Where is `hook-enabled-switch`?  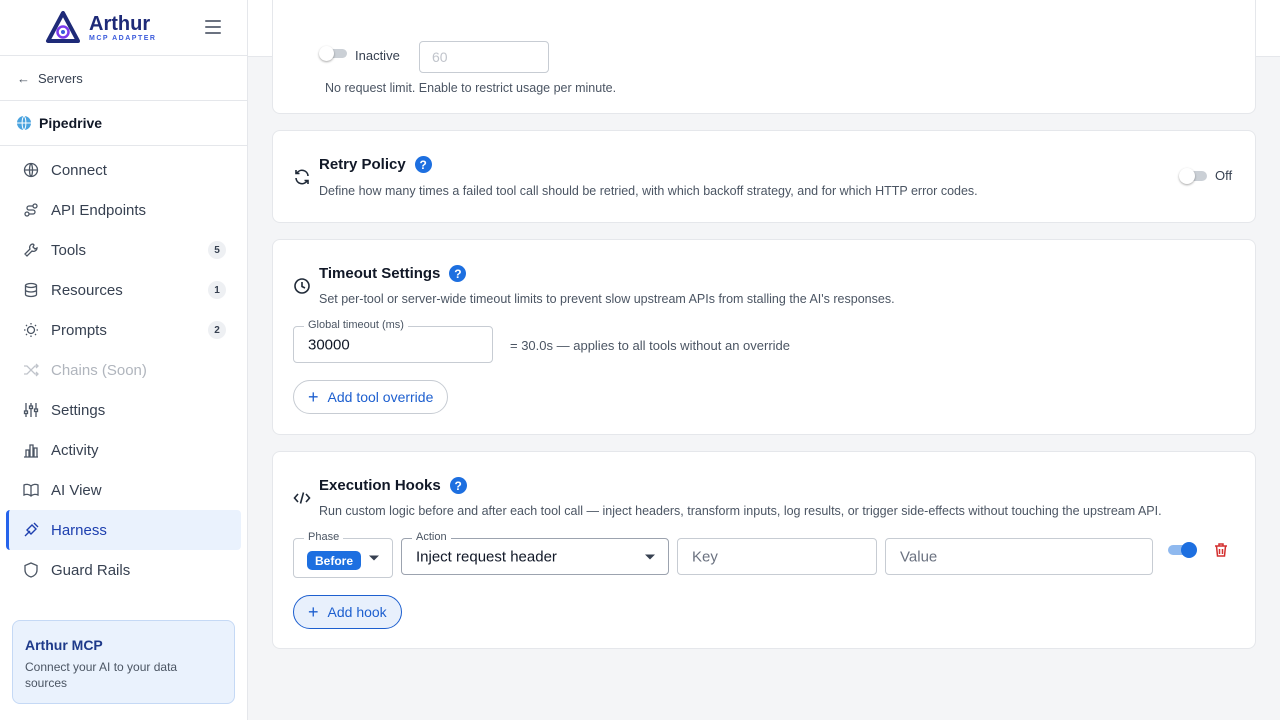
hook-enabled-switch is located at coordinates (1183, 550).